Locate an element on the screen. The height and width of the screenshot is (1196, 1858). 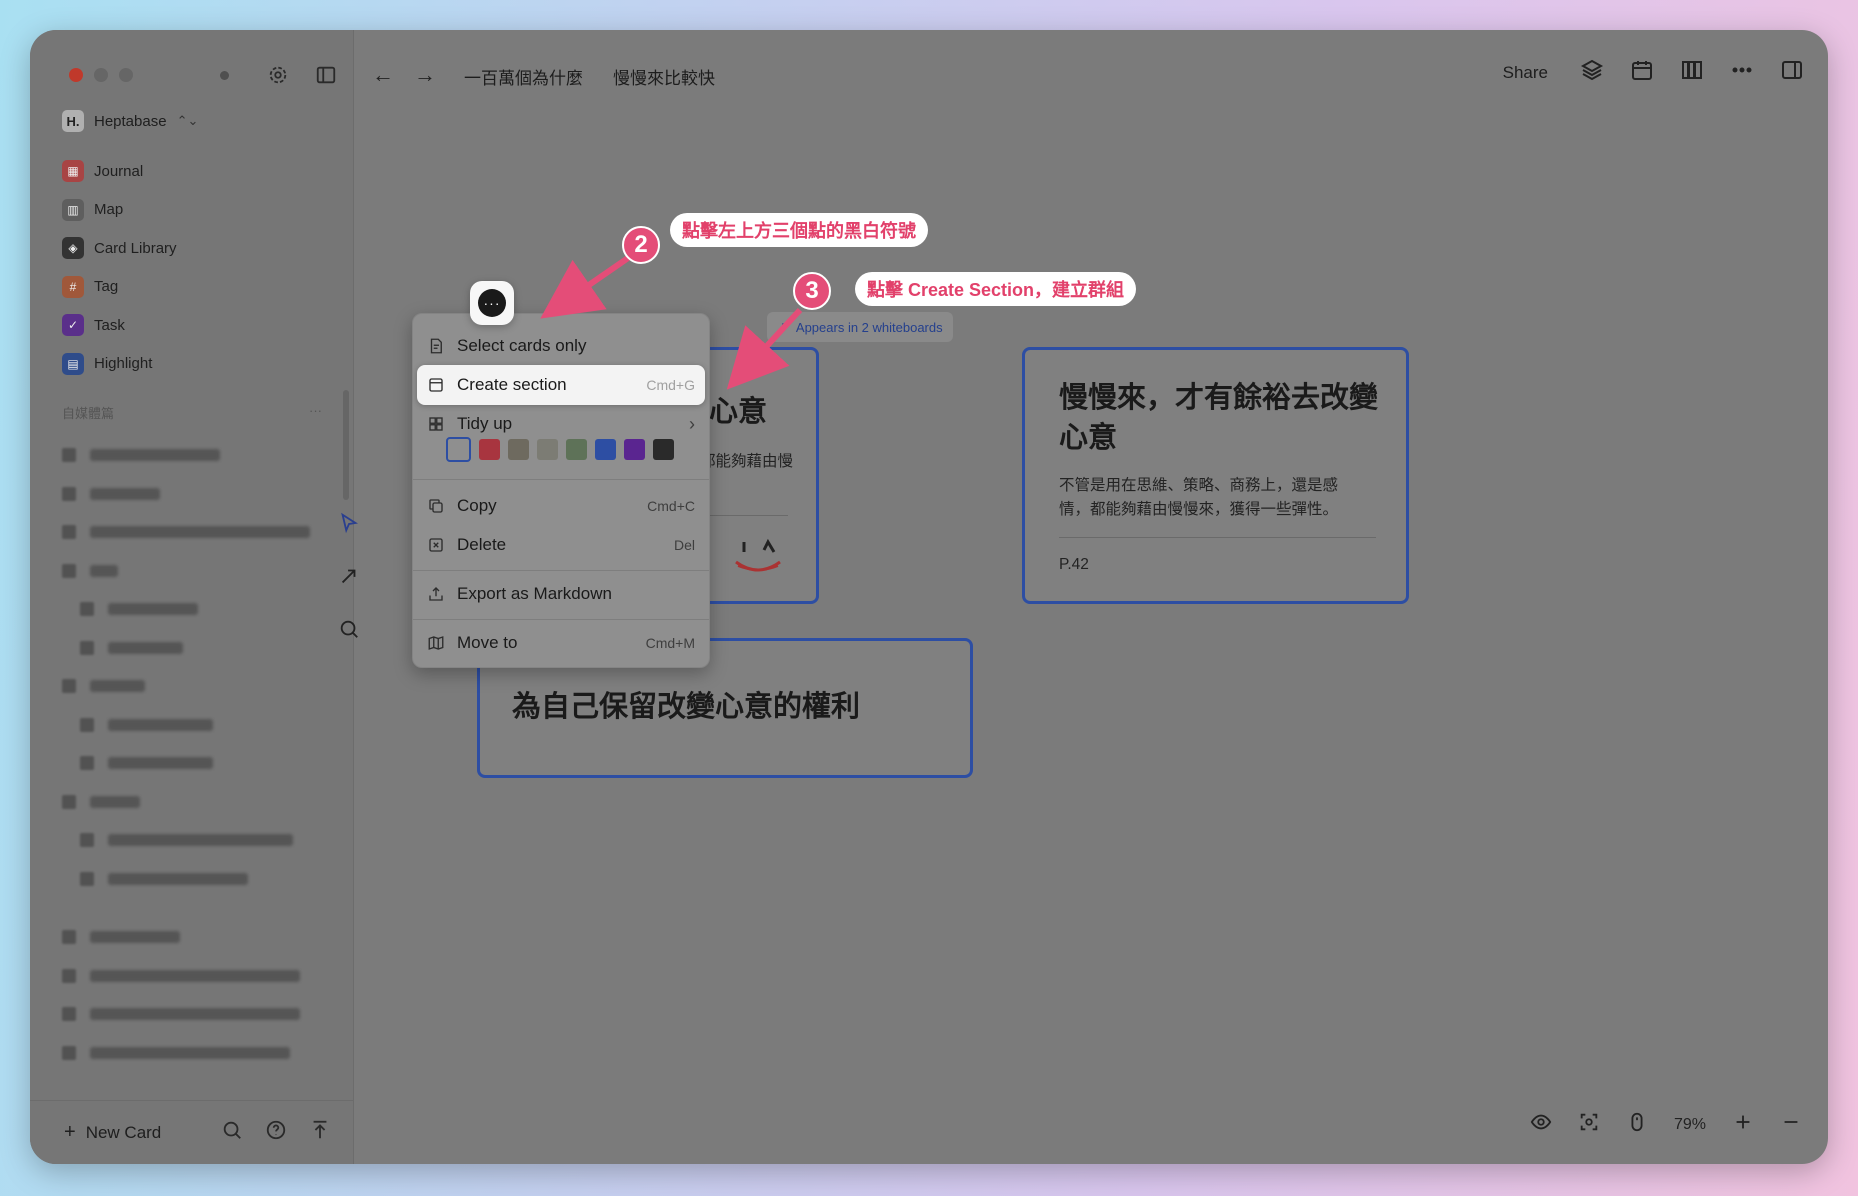
eye-icon is located at coordinates (1541, 1124).